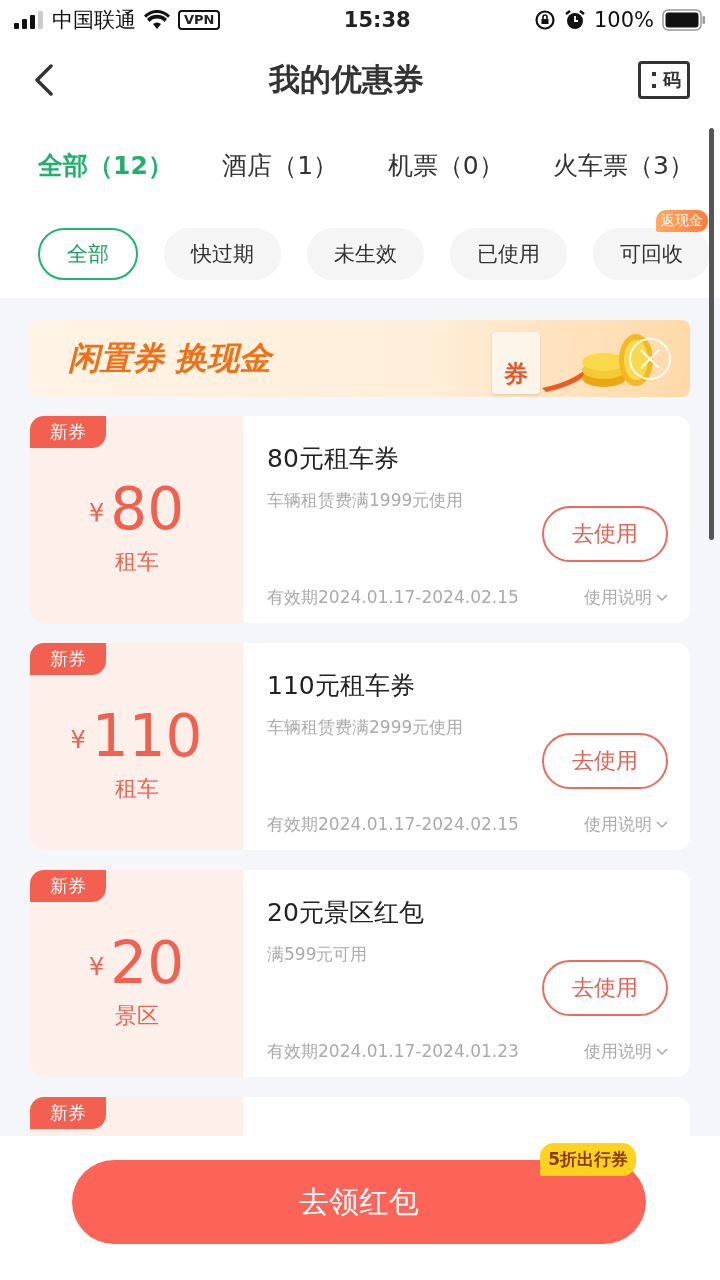 This screenshot has width=720, height=1280. I want to click on coupon-condition: 满599元可用, so click(318, 954).